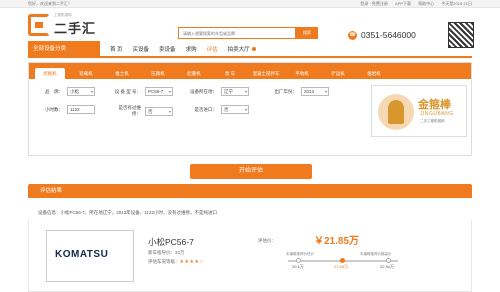 Image resolution: width=500 pixels, height=292 pixels. Describe the element at coordinates (376, 254) in the screenshot. I see `range-high-label: 本编辑推荐价格高价` at that location.